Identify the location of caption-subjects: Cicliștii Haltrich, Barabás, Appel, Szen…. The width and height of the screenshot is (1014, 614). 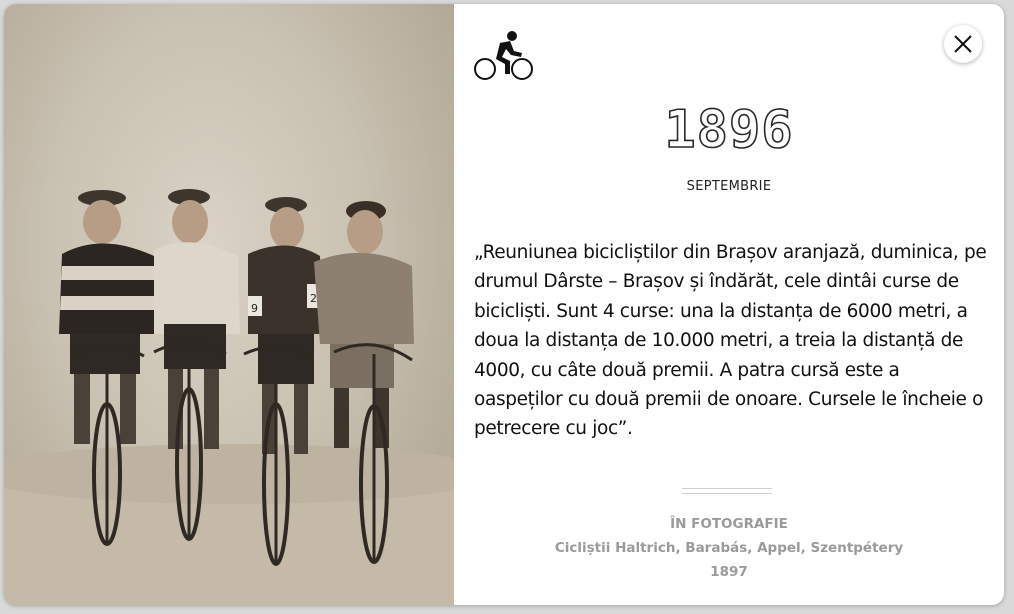
(729, 548).